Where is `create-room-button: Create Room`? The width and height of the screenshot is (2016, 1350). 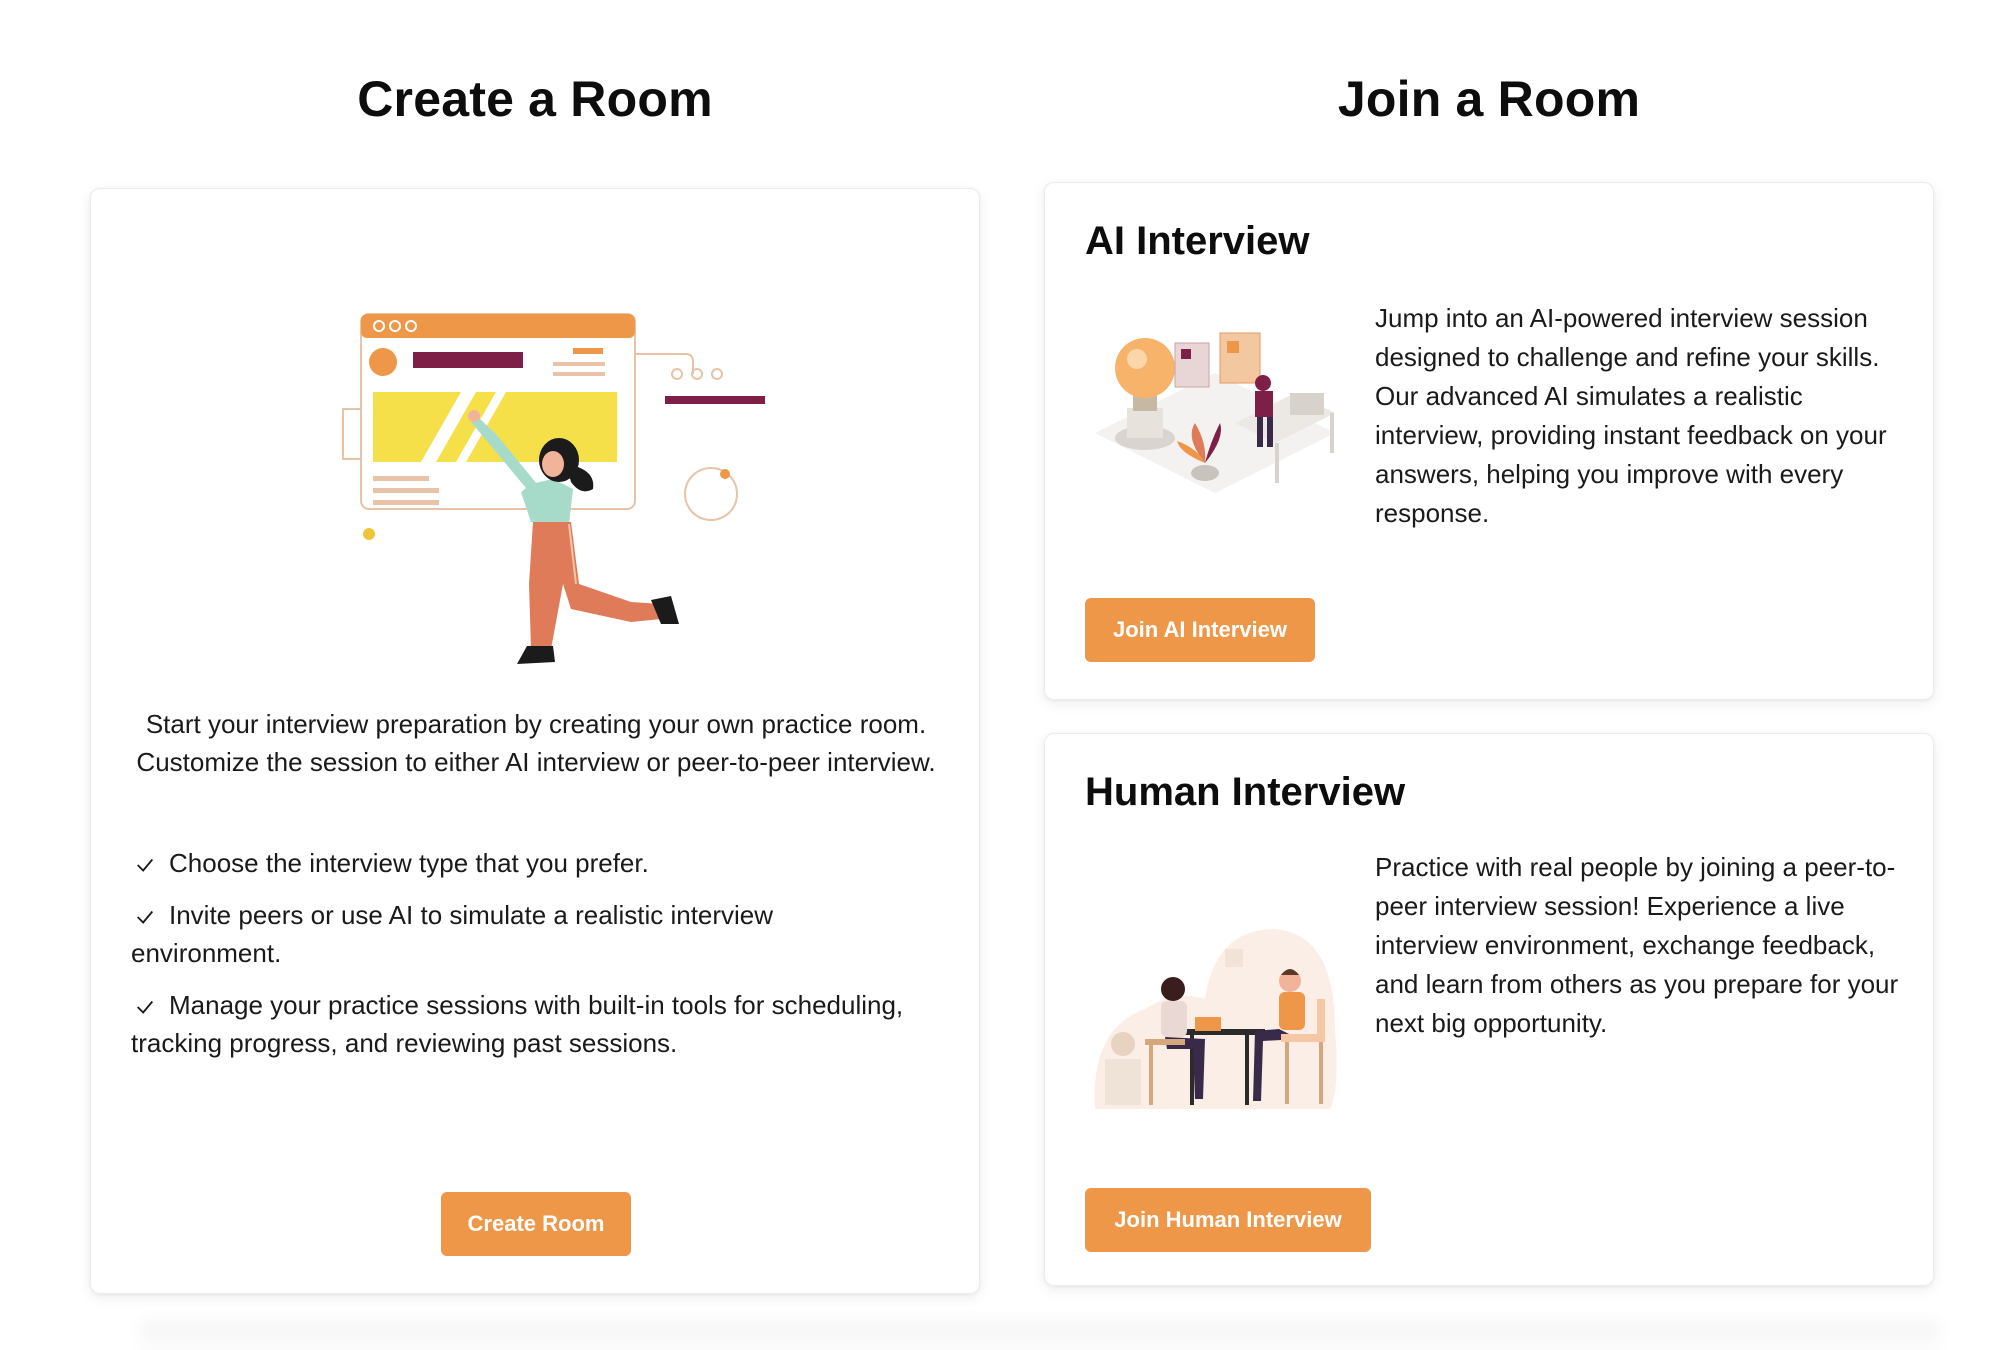 create-room-button: Create Room is located at coordinates (536, 1224).